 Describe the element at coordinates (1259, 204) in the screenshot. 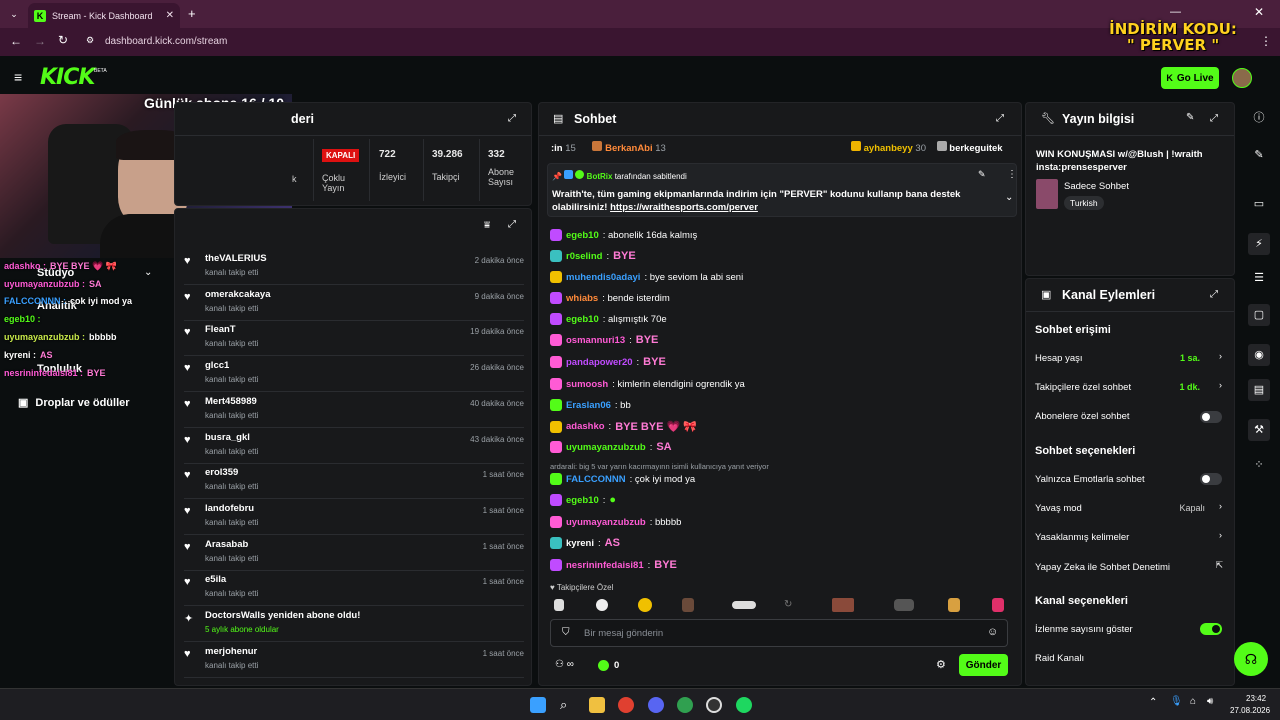

I see `video-icon: ▭` at that location.